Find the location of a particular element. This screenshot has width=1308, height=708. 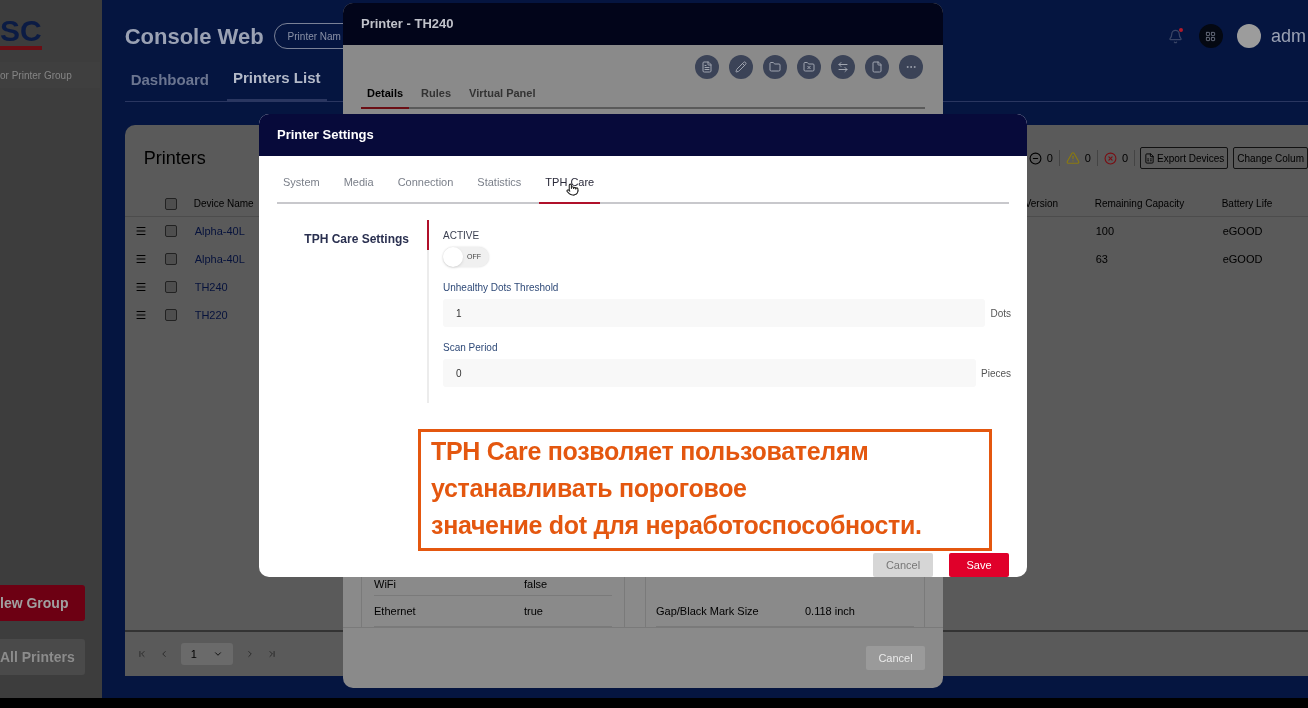

column-header: Battery Life is located at coordinates (1247, 203).